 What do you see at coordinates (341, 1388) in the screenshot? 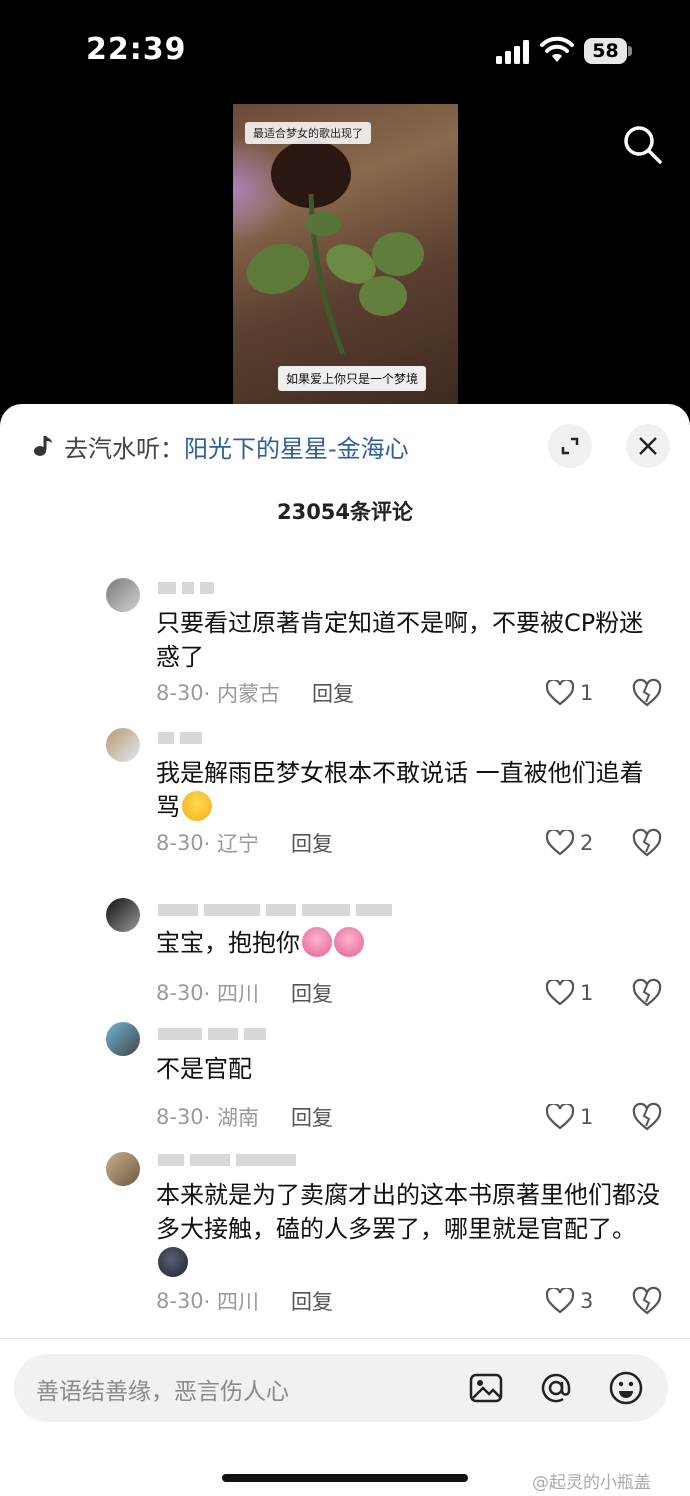
I see `comment-input: 善语结善缘，恶言伤人心` at bounding box center [341, 1388].